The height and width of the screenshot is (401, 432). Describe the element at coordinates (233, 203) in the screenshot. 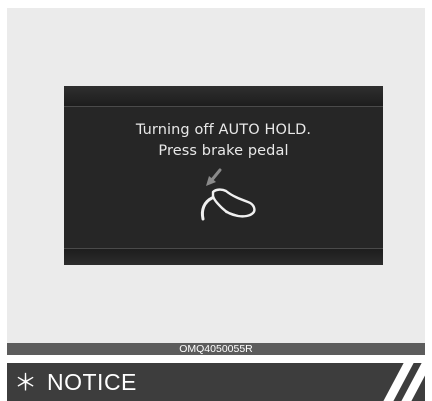

I see `shoe-outline` at that location.